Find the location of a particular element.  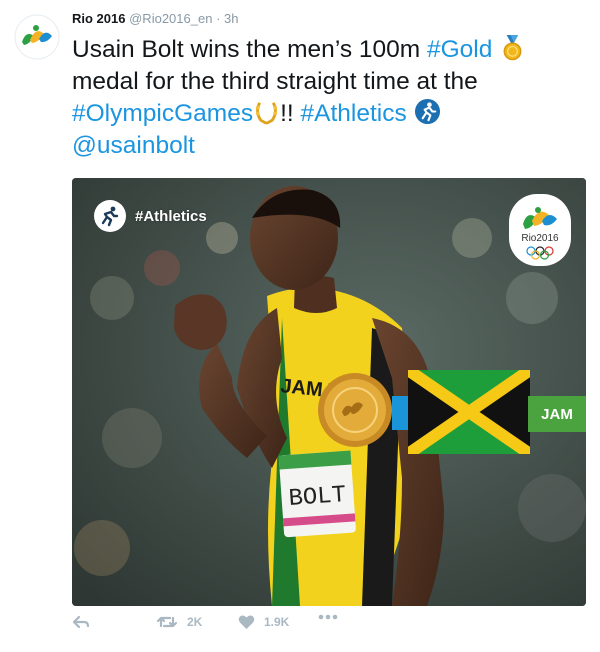

tweet-actions: 2K 1.9K is located at coordinates (327, 627).